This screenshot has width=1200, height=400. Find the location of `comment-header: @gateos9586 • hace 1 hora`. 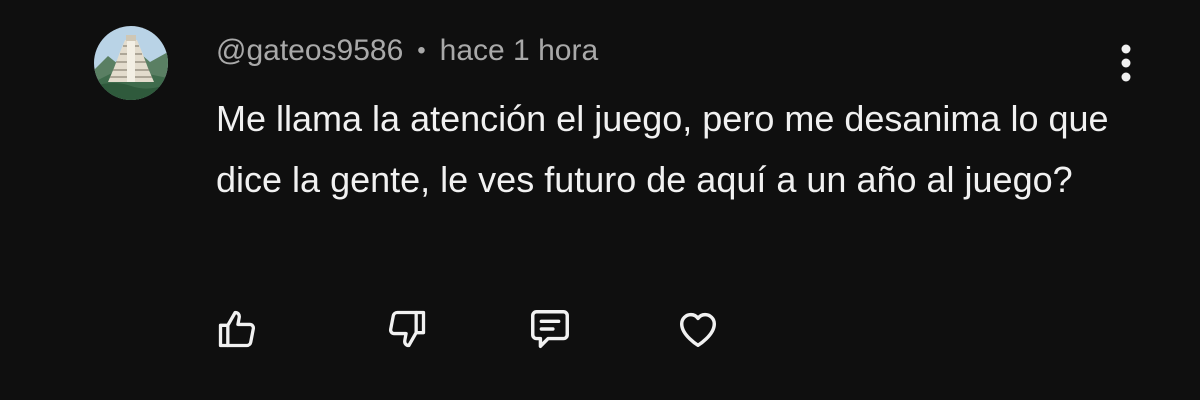

comment-header: @gateos9586 • hace 1 hora is located at coordinates (407, 51).